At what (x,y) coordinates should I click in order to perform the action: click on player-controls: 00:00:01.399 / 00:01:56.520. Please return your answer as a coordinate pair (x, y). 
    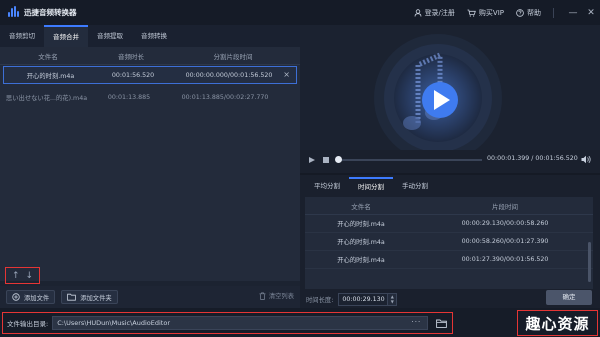
    Looking at the image, I should click on (450, 160).